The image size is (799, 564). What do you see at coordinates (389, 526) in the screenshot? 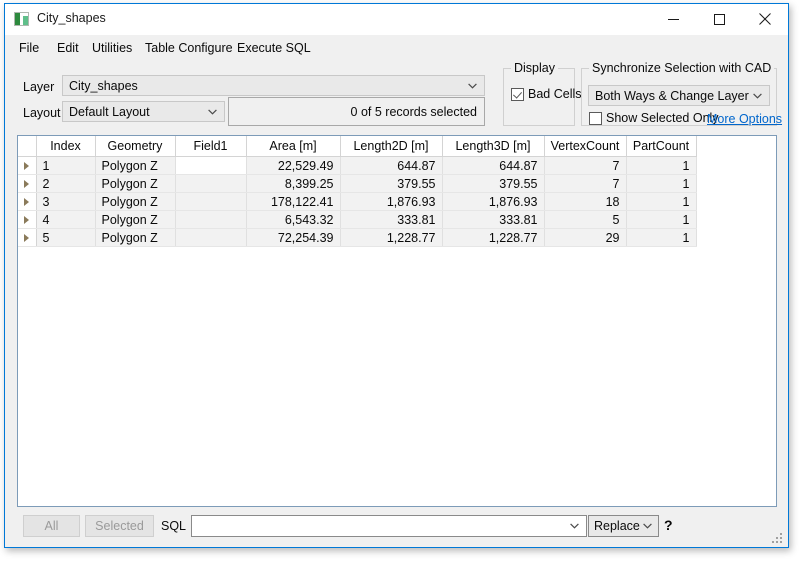
I see `sql-input` at bounding box center [389, 526].